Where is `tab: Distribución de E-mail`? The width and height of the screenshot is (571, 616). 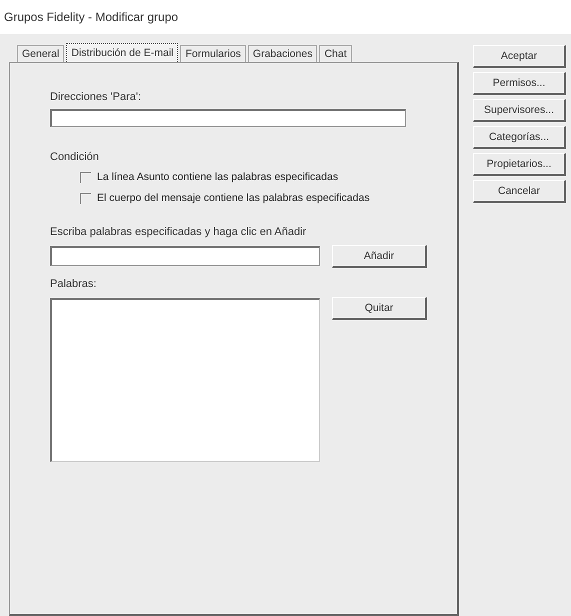 tab: Distribución de E-mail is located at coordinates (122, 52).